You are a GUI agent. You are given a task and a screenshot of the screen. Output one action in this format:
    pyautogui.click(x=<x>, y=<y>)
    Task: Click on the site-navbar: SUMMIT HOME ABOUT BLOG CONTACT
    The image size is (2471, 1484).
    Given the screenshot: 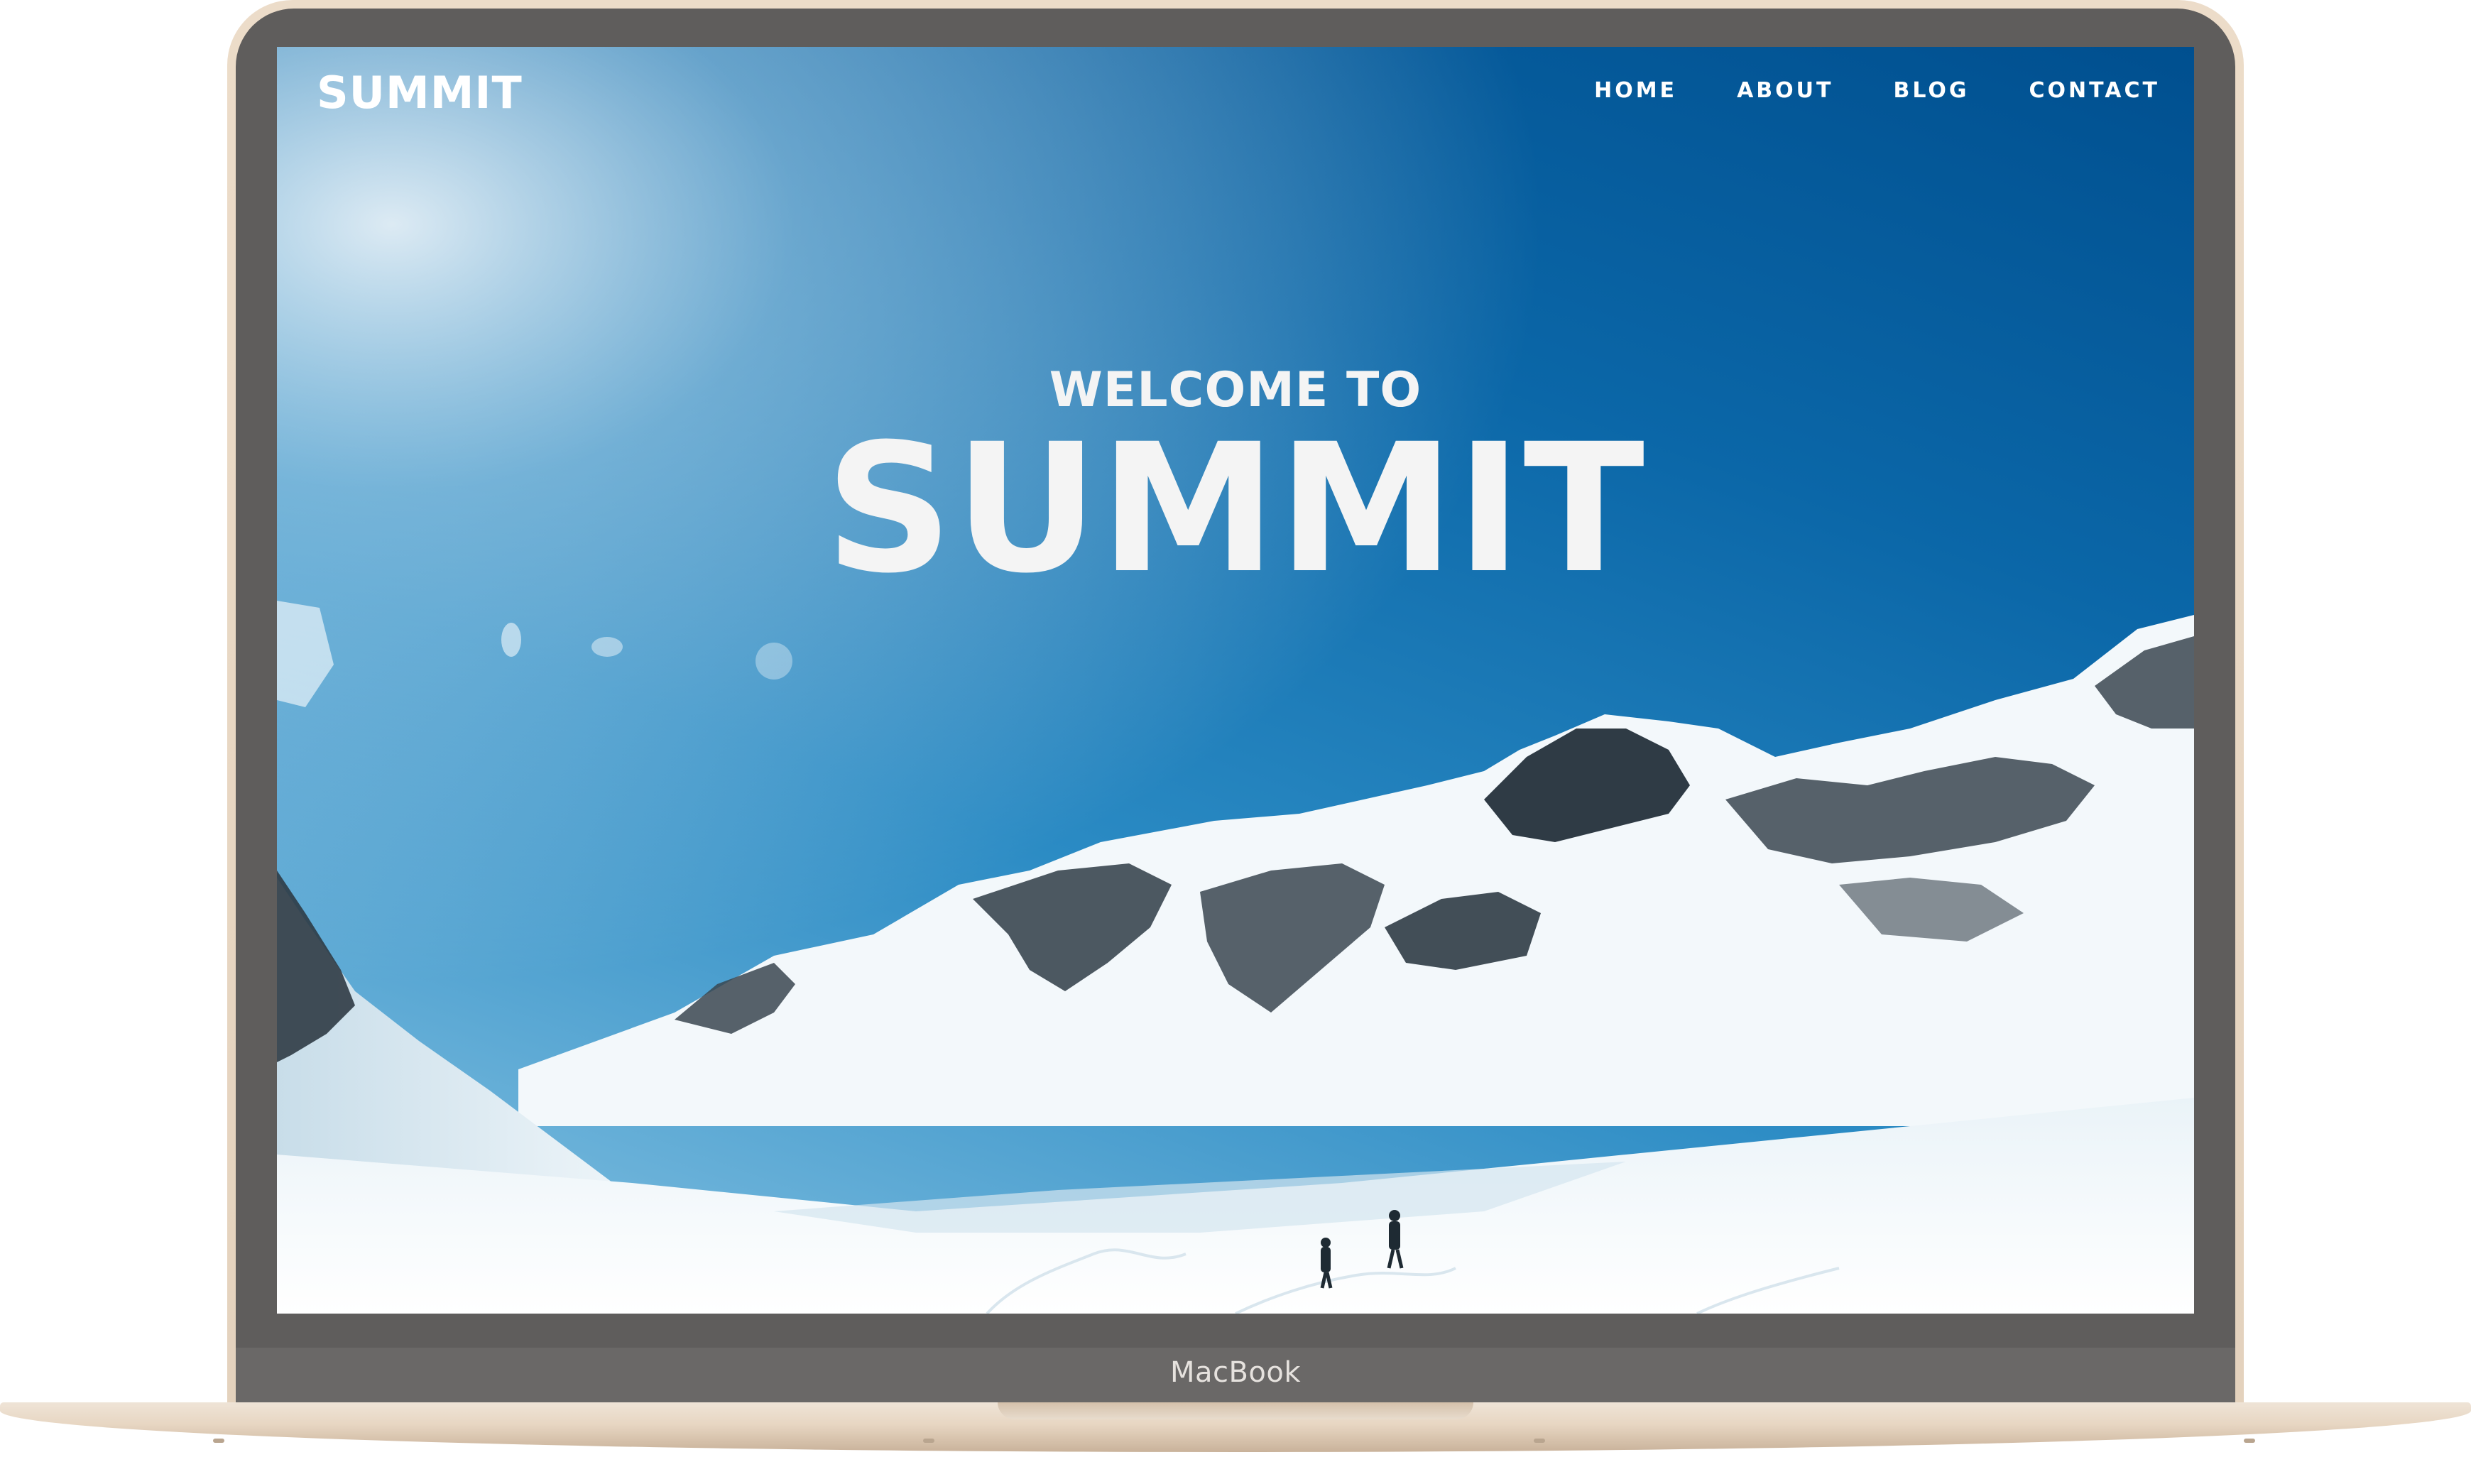 What is the action you would take?
    pyautogui.click(x=1235, y=96)
    